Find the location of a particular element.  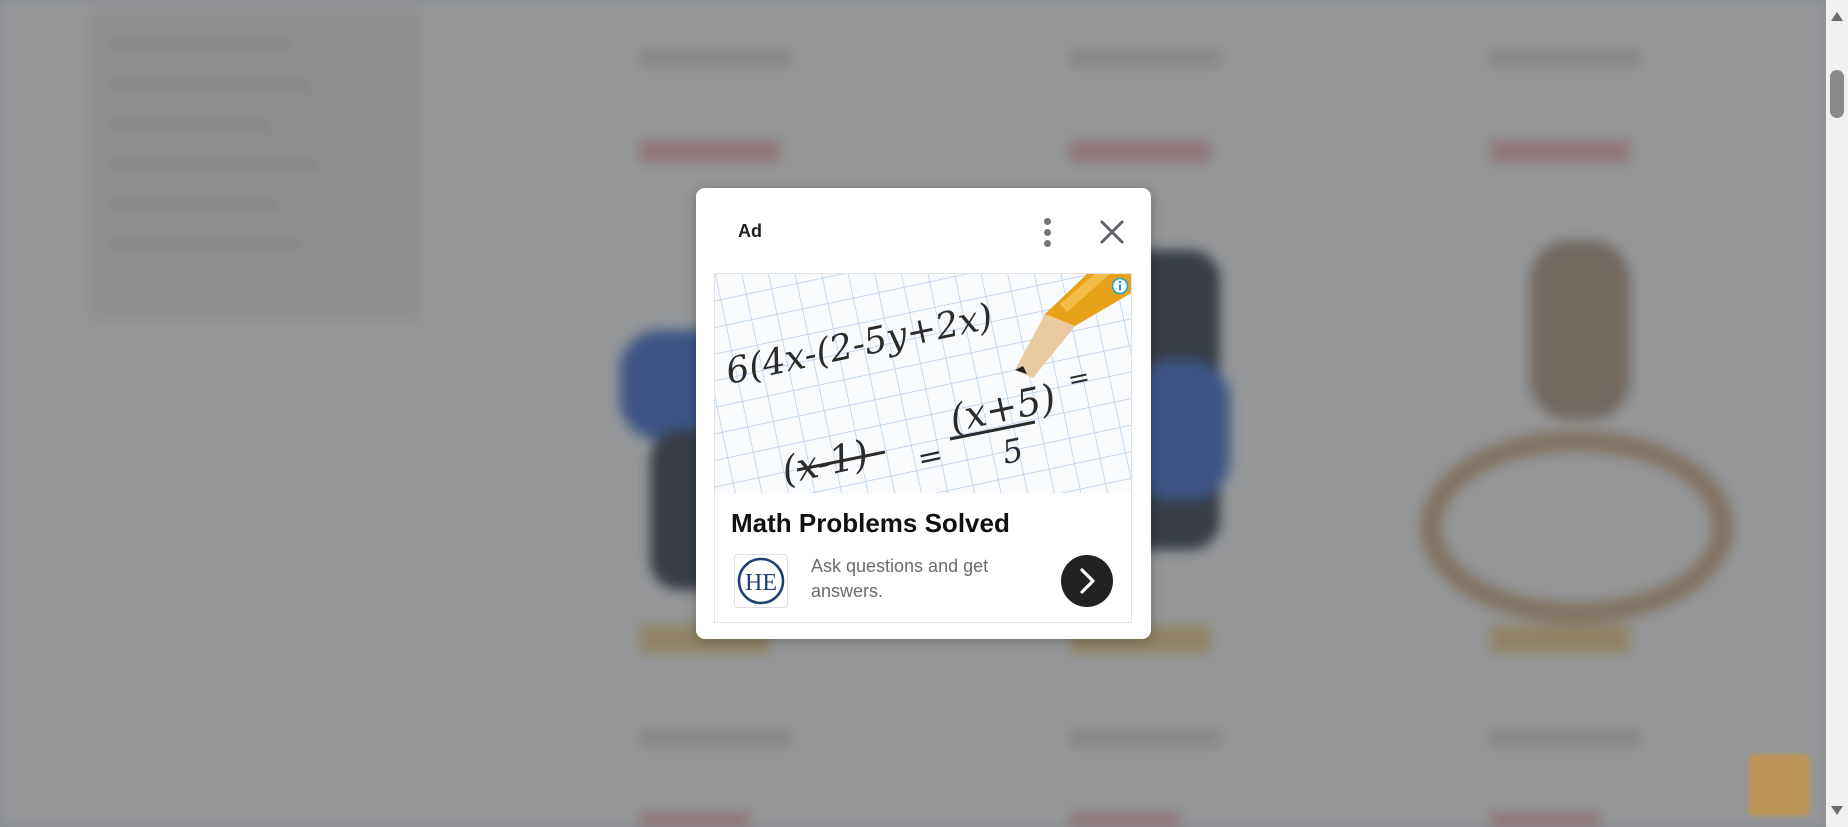

advertiser-logo-image: HE is located at coordinates (761, 581).